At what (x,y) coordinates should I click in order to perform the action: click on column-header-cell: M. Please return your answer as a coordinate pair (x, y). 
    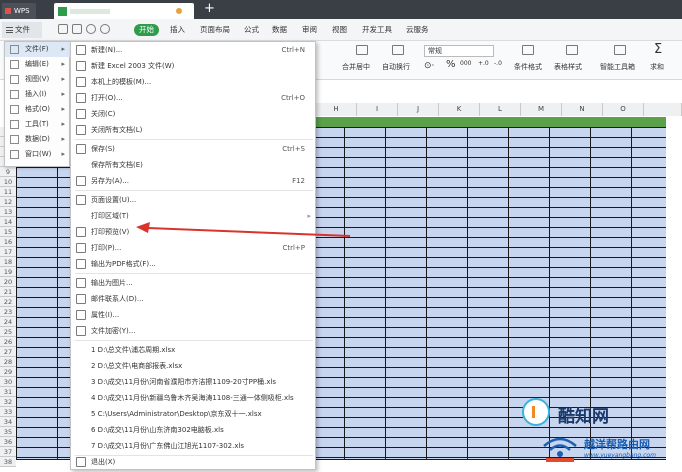
    Looking at the image, I should click on (541, 109).